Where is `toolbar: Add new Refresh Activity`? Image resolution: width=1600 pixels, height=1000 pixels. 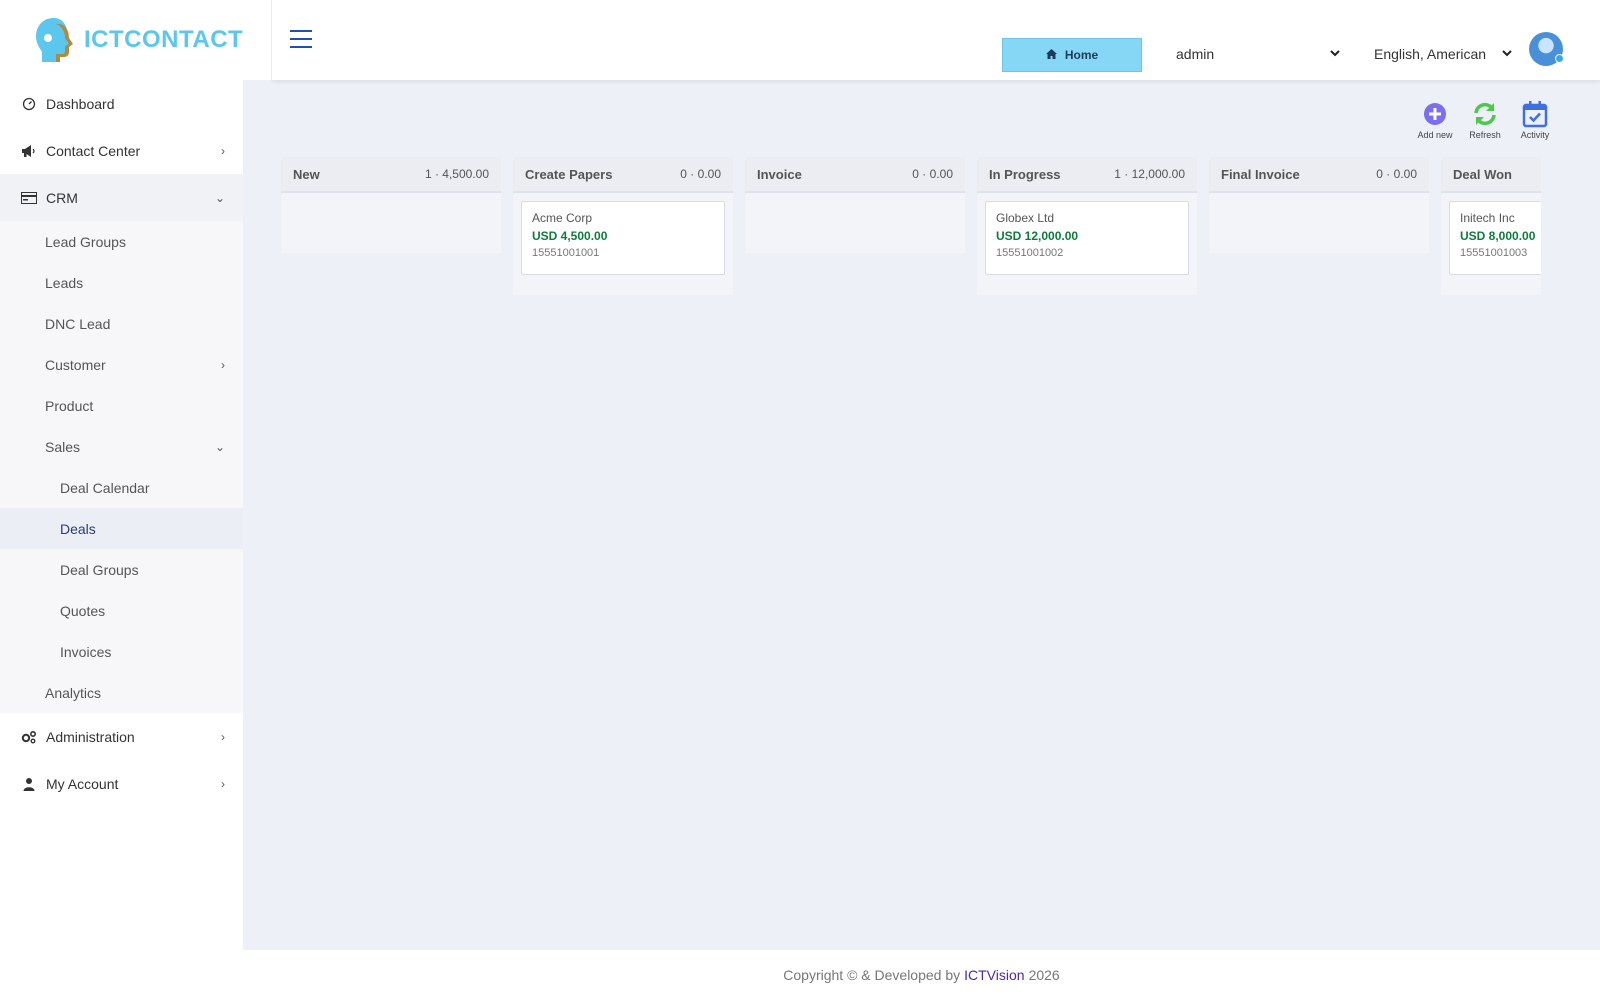
toolbar: Add new Refresh Activity is located at coordinates (1485, 120).